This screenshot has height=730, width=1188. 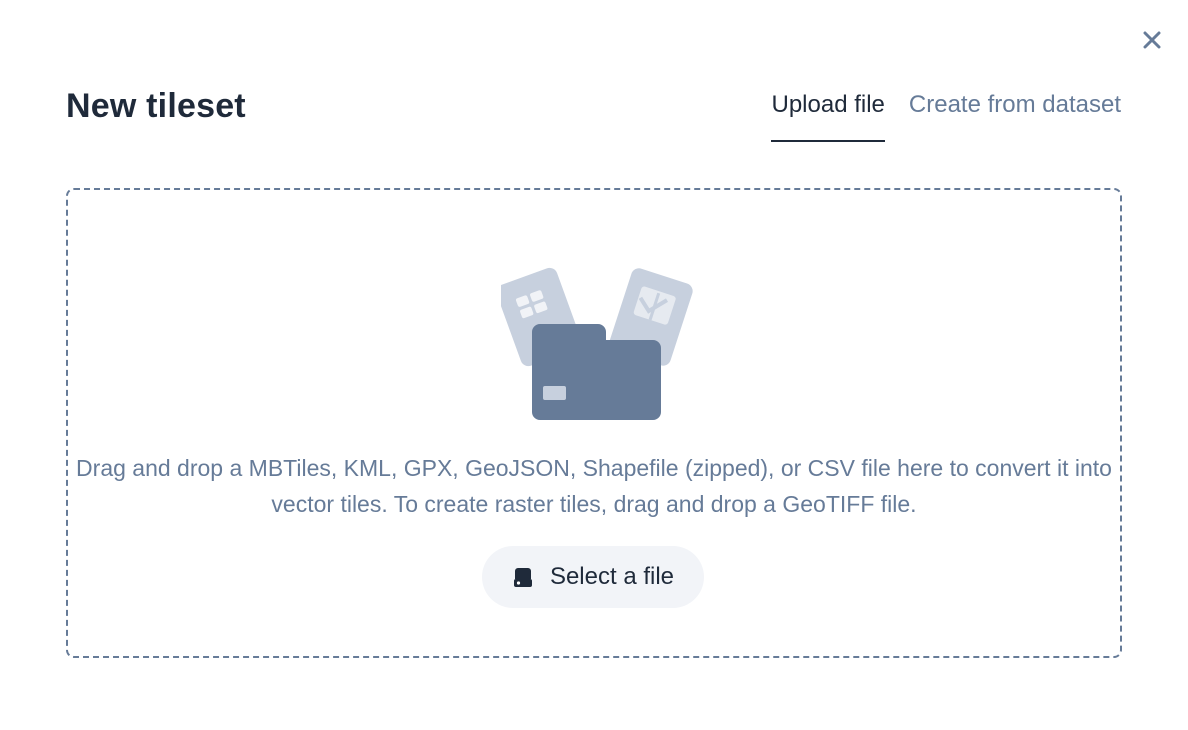 I want to click on select-file-label: Select a file, so click(x=612, y=576).